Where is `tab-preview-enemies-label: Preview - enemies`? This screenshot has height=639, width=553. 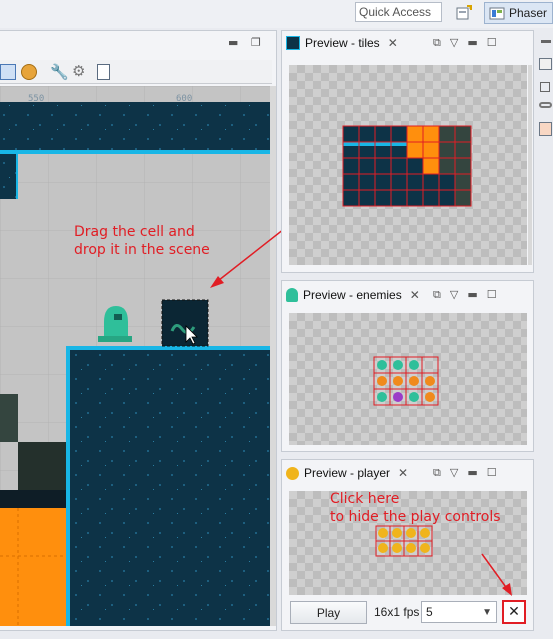
tab-preview-enemies-label: Preview - enemies is located at coordinates (352, 295).